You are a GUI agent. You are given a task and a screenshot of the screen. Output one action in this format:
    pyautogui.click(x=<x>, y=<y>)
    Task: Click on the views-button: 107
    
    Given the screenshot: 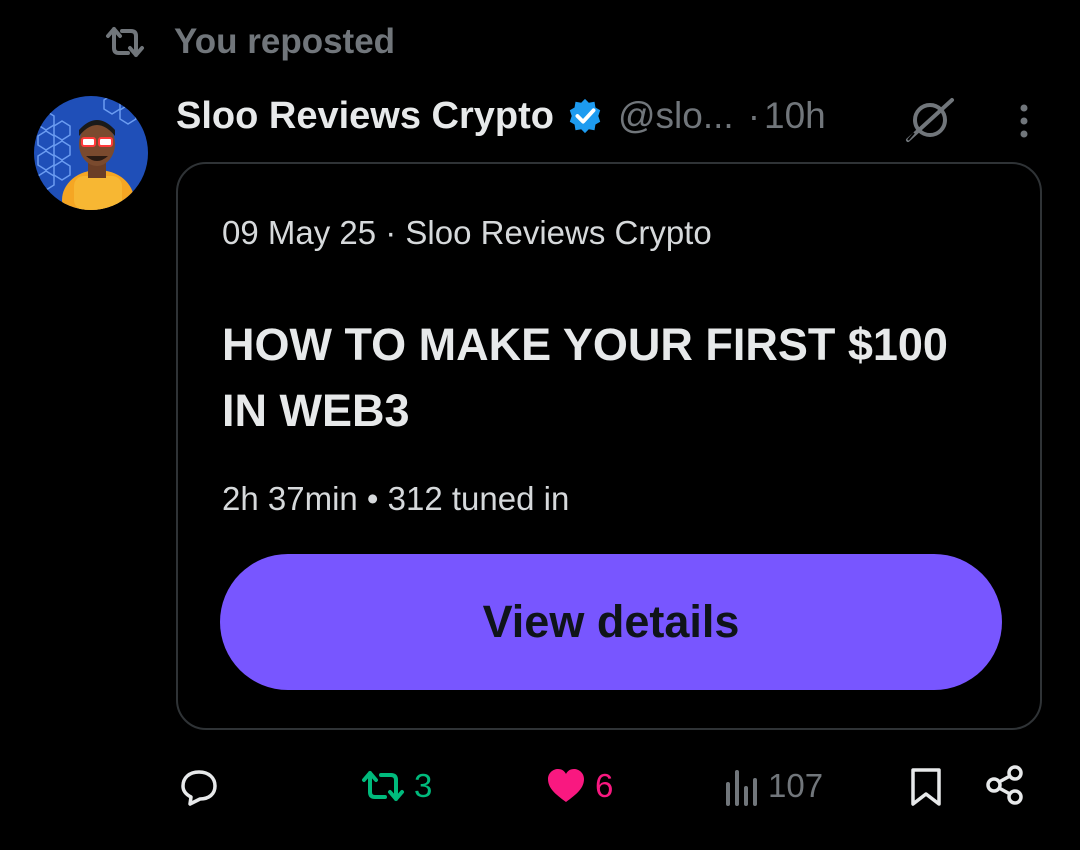 What is the action you would take?
    pyautogui.click(x=773, y=786)
    